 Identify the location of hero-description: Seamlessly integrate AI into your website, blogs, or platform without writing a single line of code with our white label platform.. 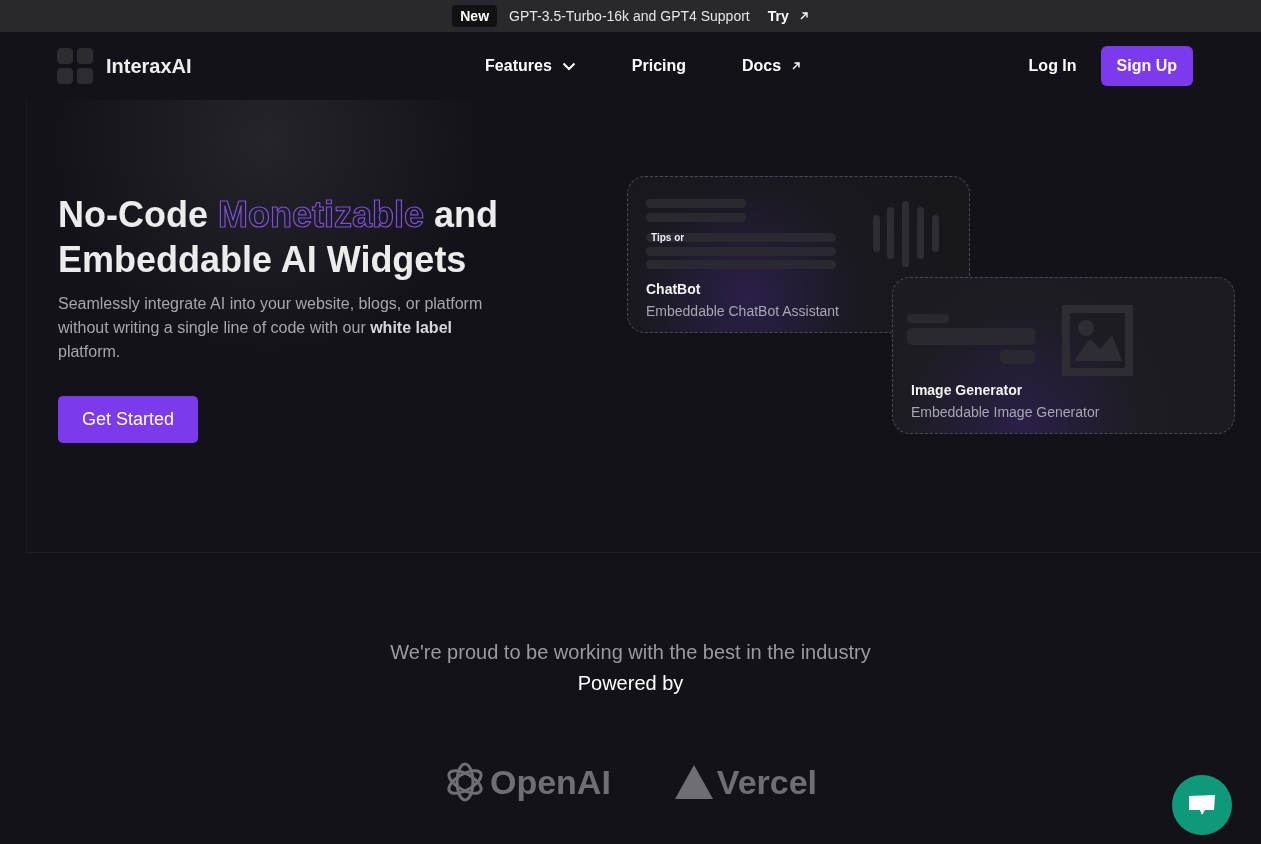
(271, 328).